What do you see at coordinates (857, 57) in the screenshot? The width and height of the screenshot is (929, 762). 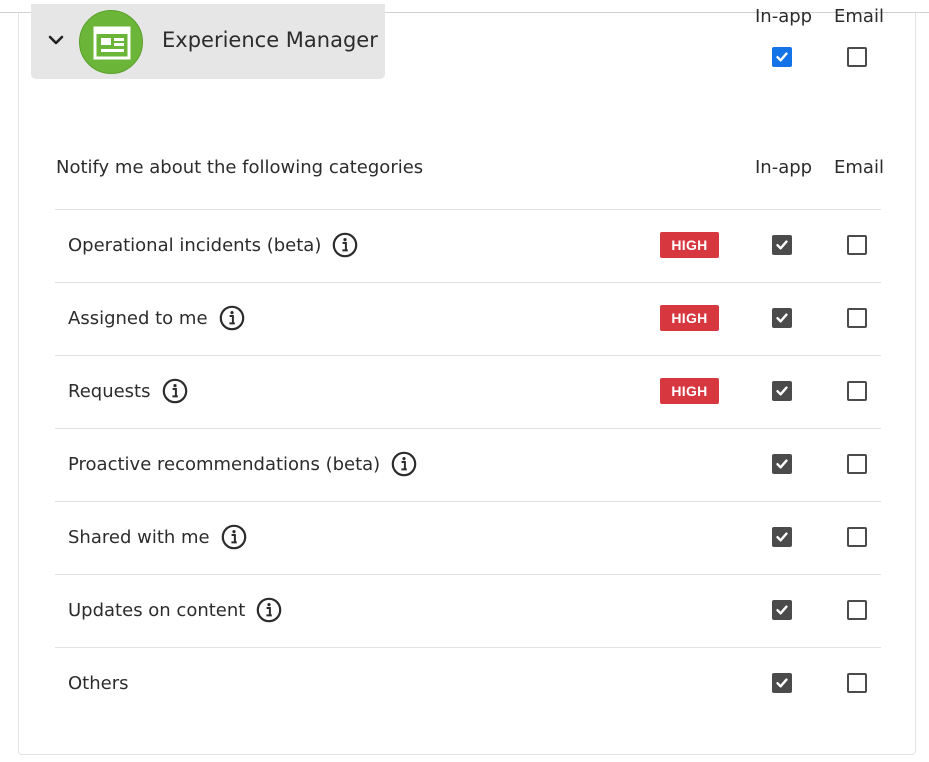 I see `app-email-checkbox` at bounding box center [857, 57].